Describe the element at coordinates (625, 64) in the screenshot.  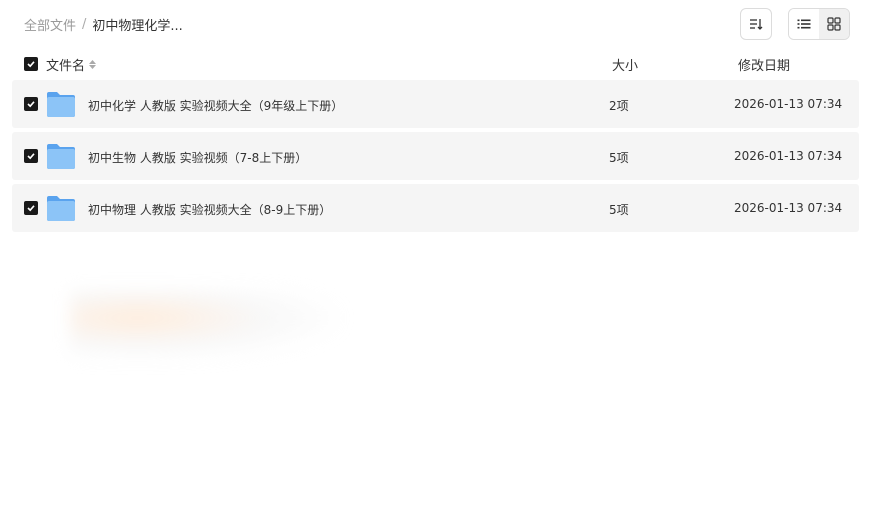
I see `column-header-size: 大小` at that location.